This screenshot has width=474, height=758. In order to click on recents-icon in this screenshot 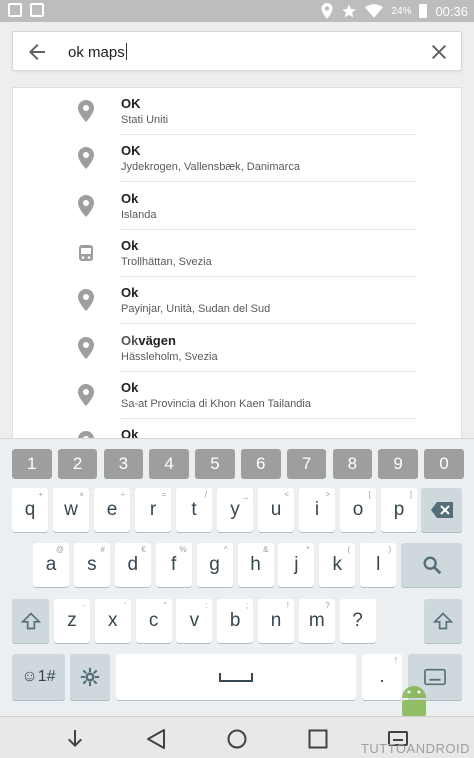, I will do `click(318, 739)`.